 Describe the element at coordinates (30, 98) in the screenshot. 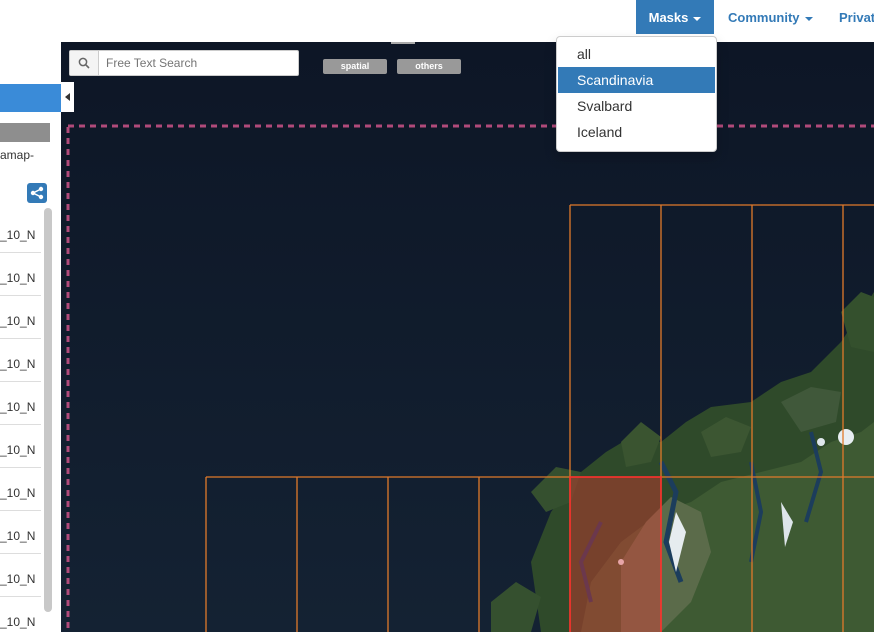

I see `sidebar-active-header` at that location.